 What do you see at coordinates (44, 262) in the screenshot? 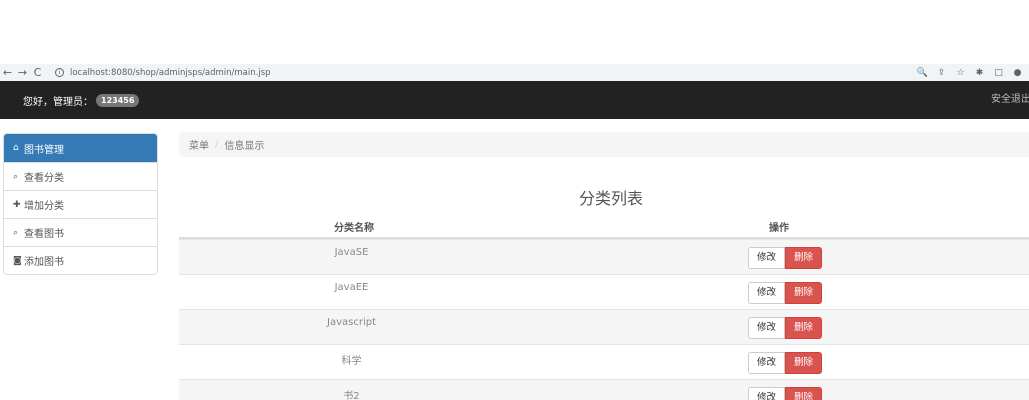
I see `sidebar-item-label: 添加图书` at bounding box center [44, 262].